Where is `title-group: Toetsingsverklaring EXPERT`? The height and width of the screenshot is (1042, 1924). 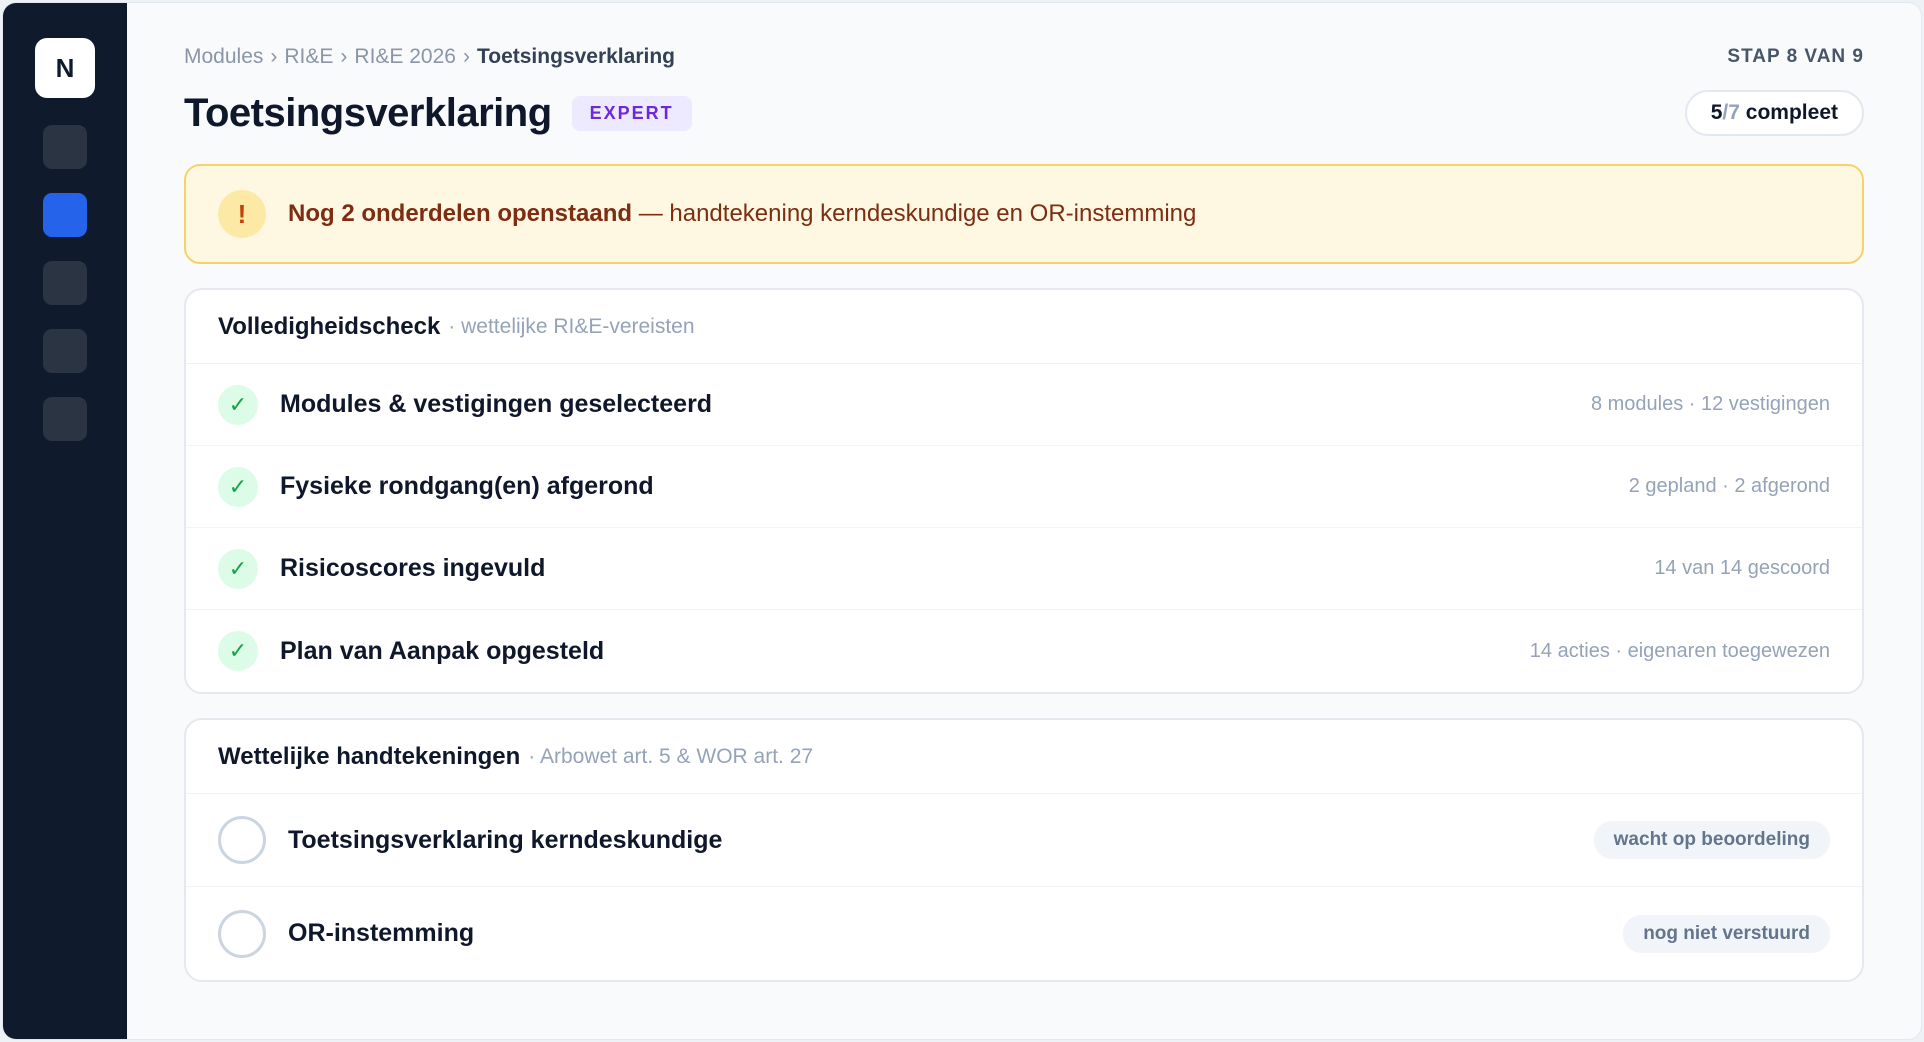 title-group: Toetsingsverklaring EXPERT is located at coordinates (438, 113).